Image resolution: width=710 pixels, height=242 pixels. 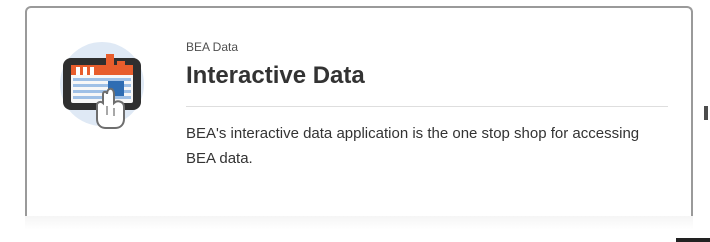 What do you see at coordinates (427, 76) in the screenshot?
I see `card-title: Interactive Data` at bounding box center [427, 76].